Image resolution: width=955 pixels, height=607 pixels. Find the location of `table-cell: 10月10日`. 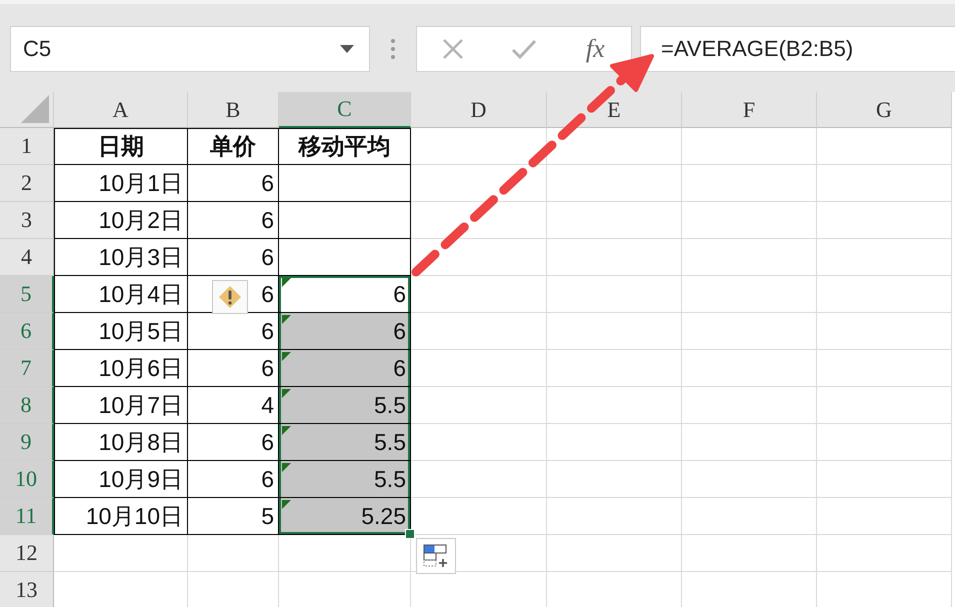

table-cell: 10月10日 is located at coordinates (121, 516).